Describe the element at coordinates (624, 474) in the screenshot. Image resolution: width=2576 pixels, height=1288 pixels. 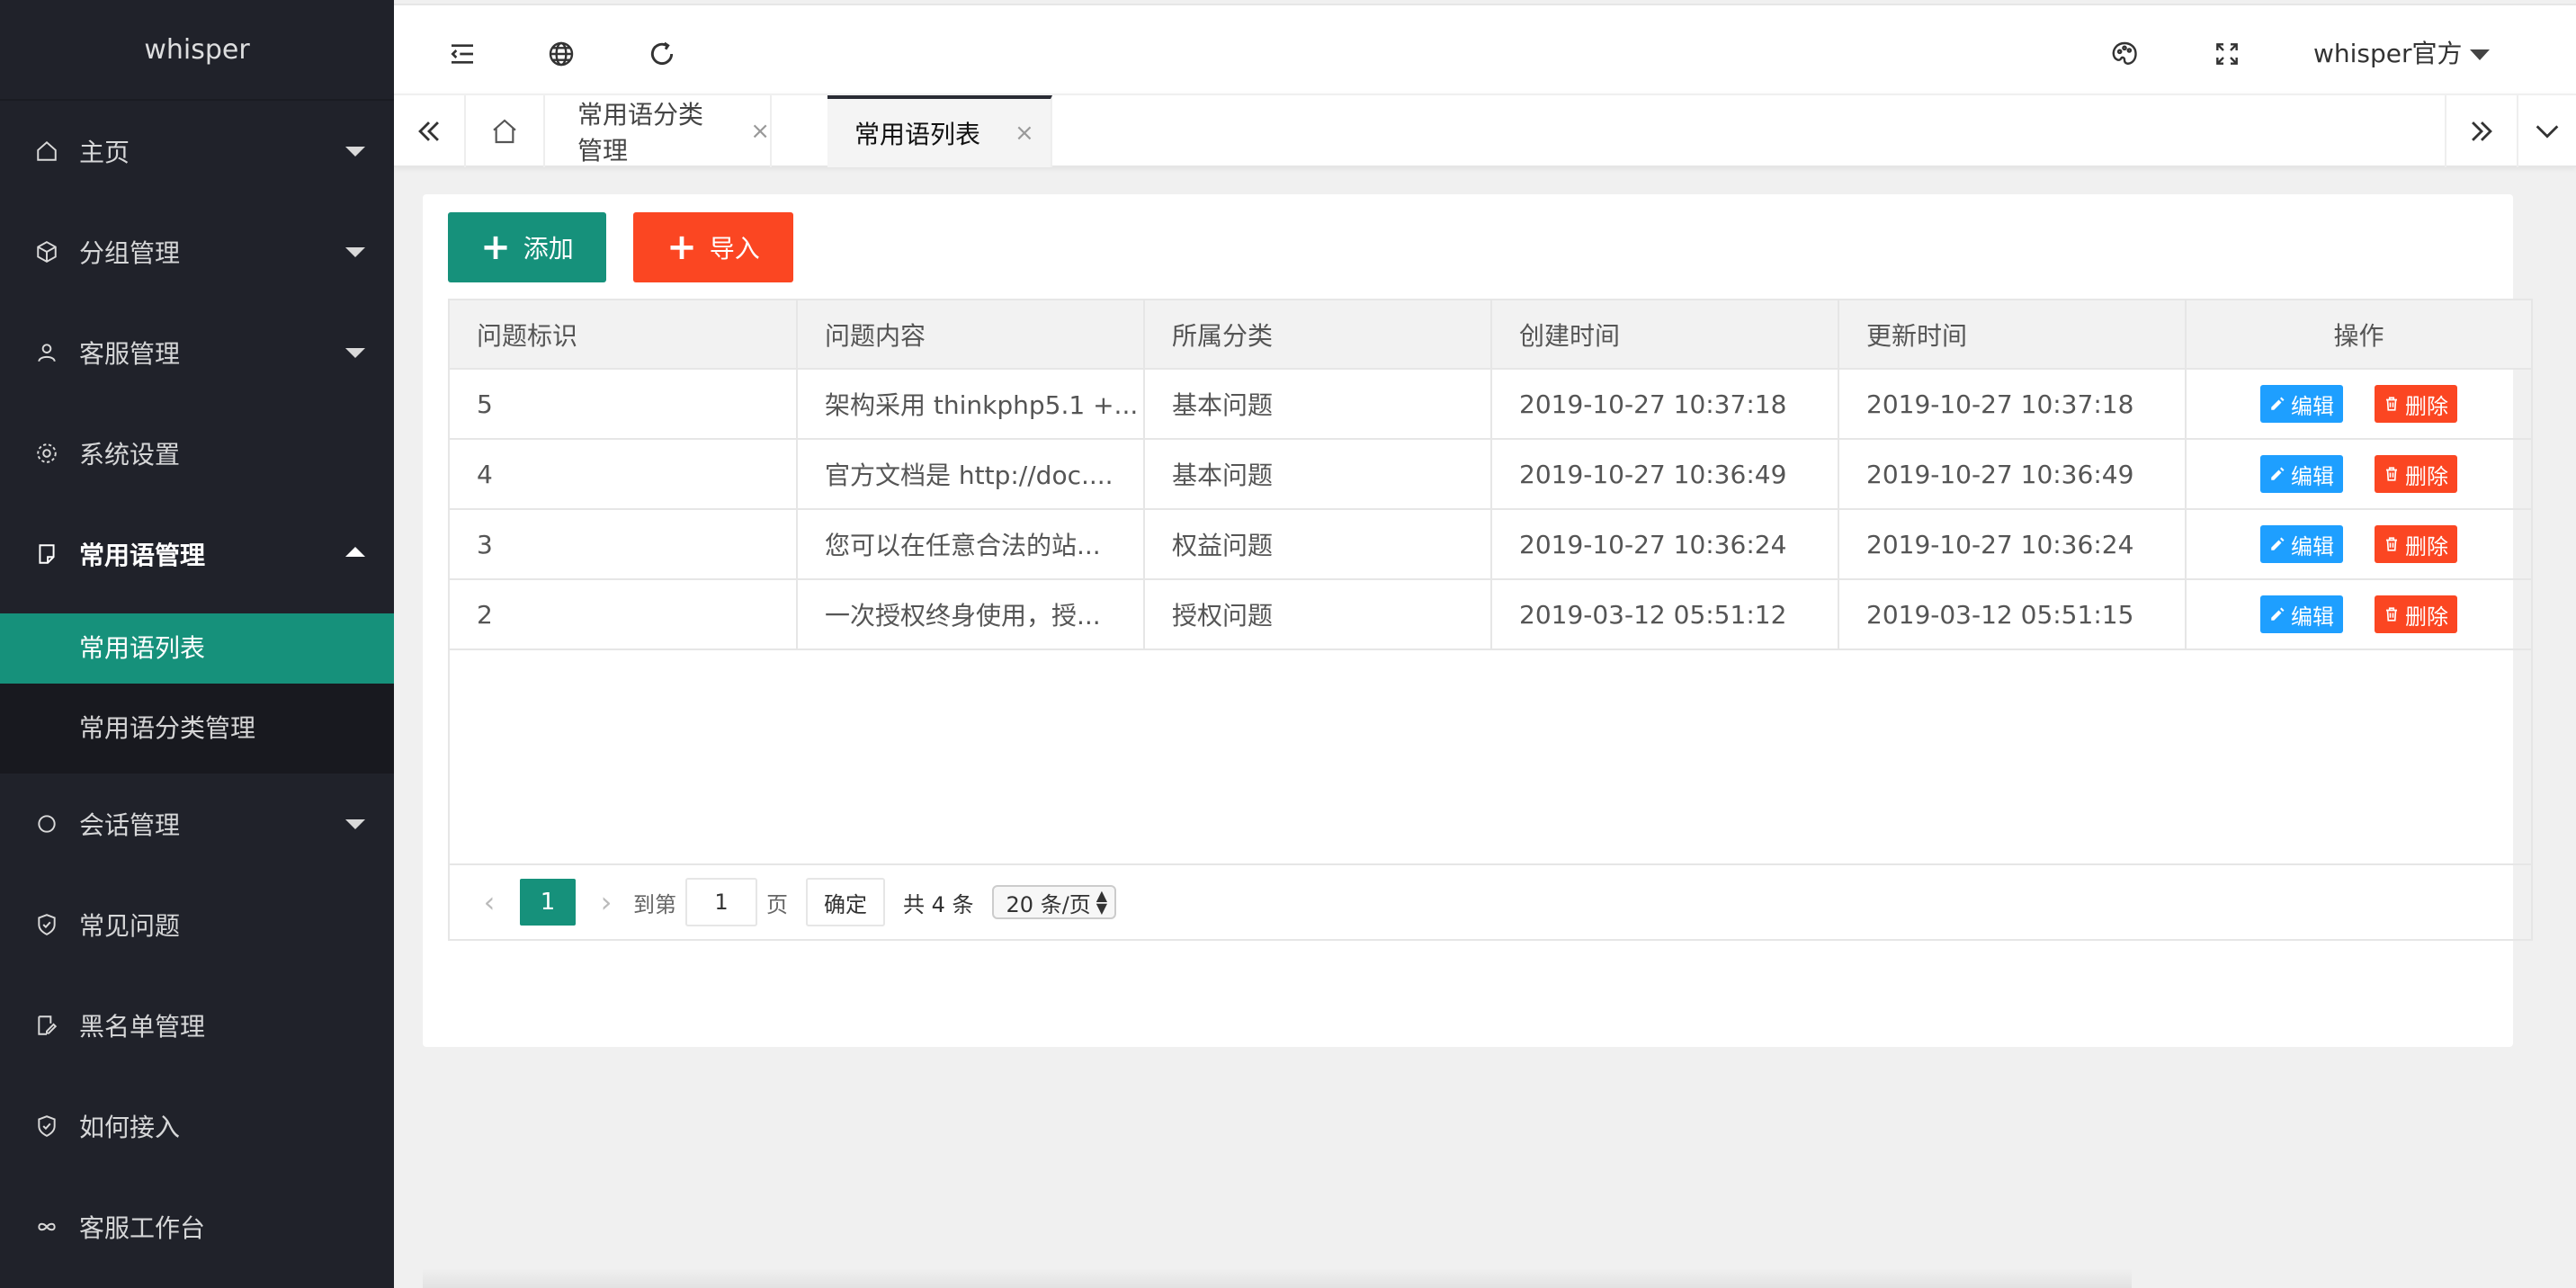
I see `cell-id: 4` at that location.